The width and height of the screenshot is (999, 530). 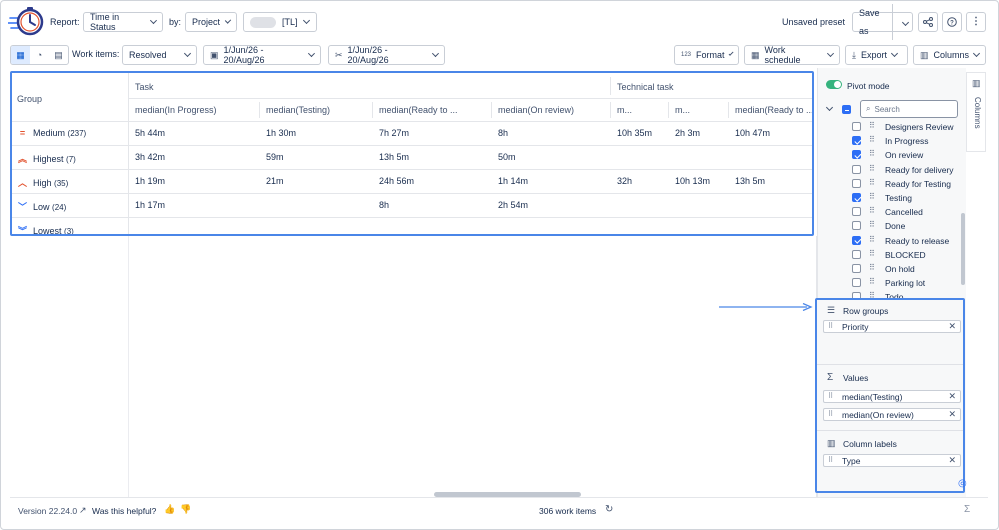 What do you see at coordinates (396, 181) in the screenshot?
I see `table-cell: 24h 56m` at bounding box center [396, 181].